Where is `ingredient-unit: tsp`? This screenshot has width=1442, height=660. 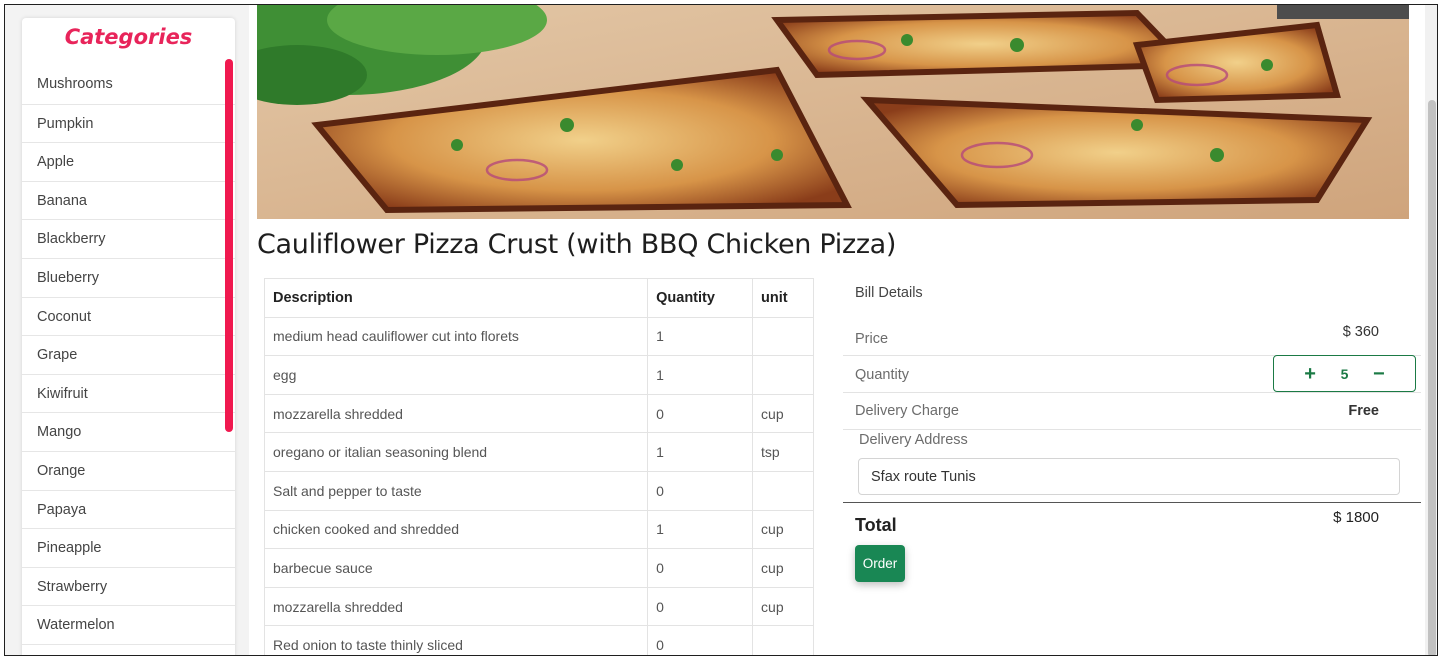
ingredient-unit: tsp is located at coordinates (783, 452).